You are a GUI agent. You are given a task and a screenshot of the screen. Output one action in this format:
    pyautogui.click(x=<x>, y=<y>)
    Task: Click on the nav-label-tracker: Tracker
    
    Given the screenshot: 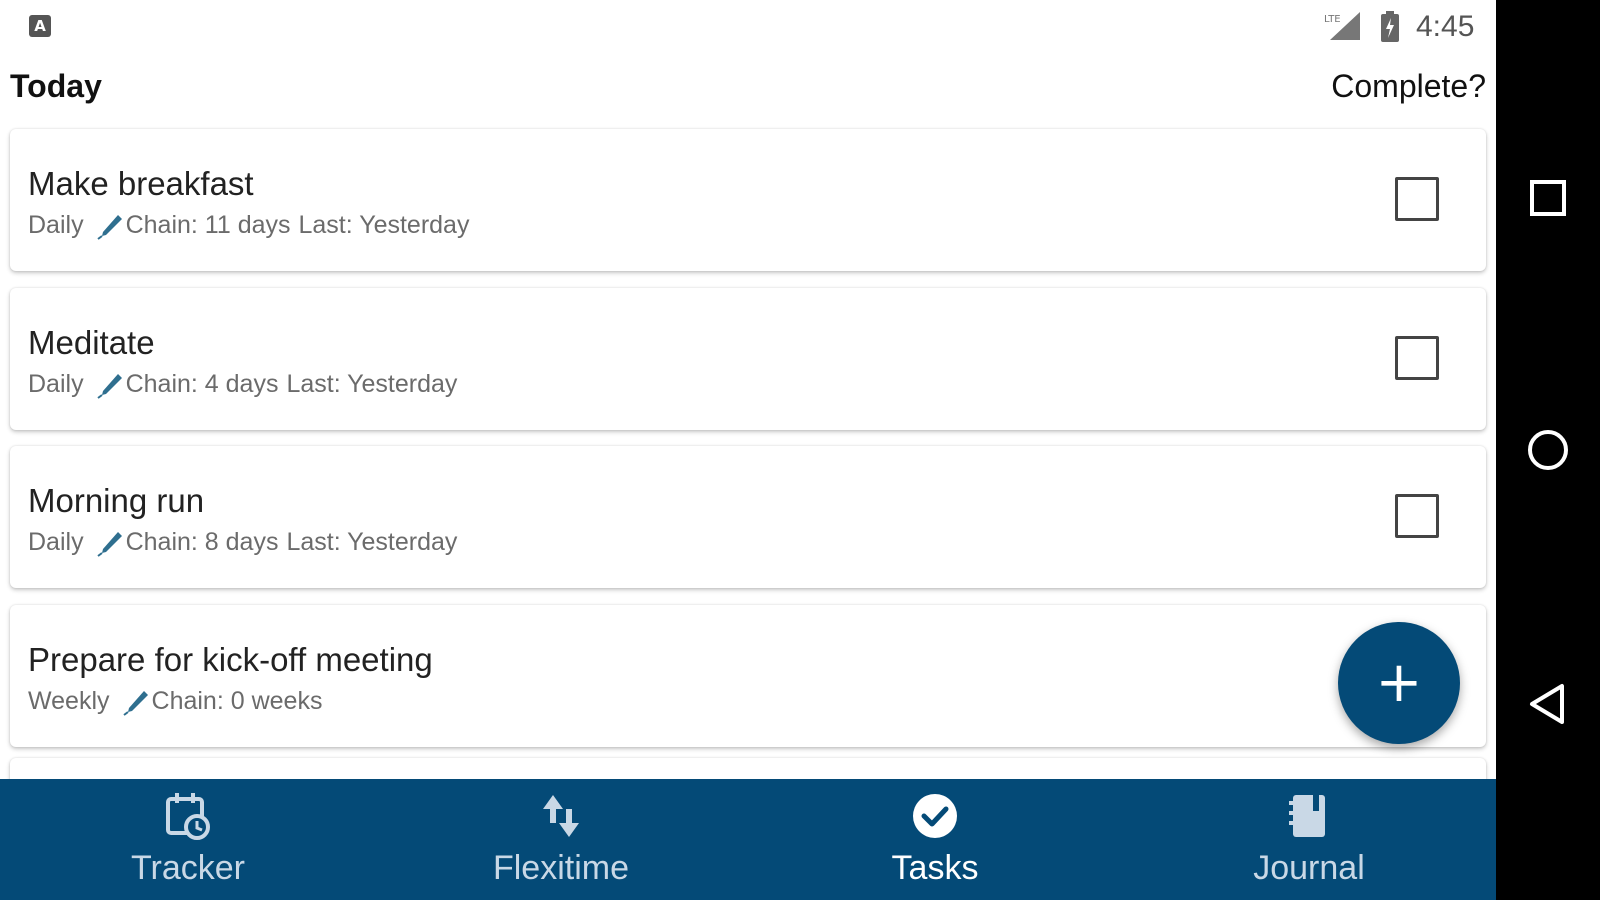 What is the action you would take?
    pyautogui.click(x=188, y=868)
    